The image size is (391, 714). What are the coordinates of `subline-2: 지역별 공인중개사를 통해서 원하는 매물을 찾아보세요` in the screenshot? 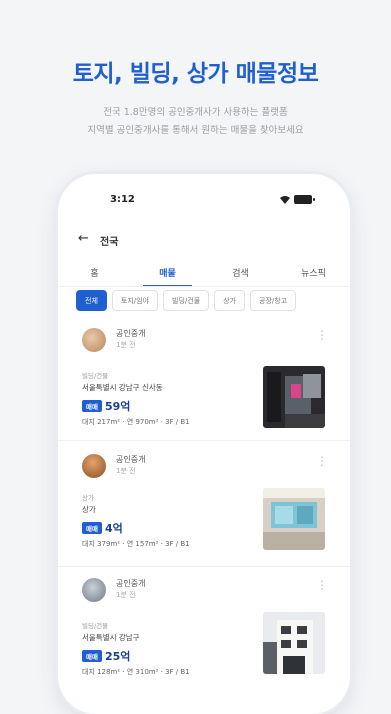 It's located at (195, 130).